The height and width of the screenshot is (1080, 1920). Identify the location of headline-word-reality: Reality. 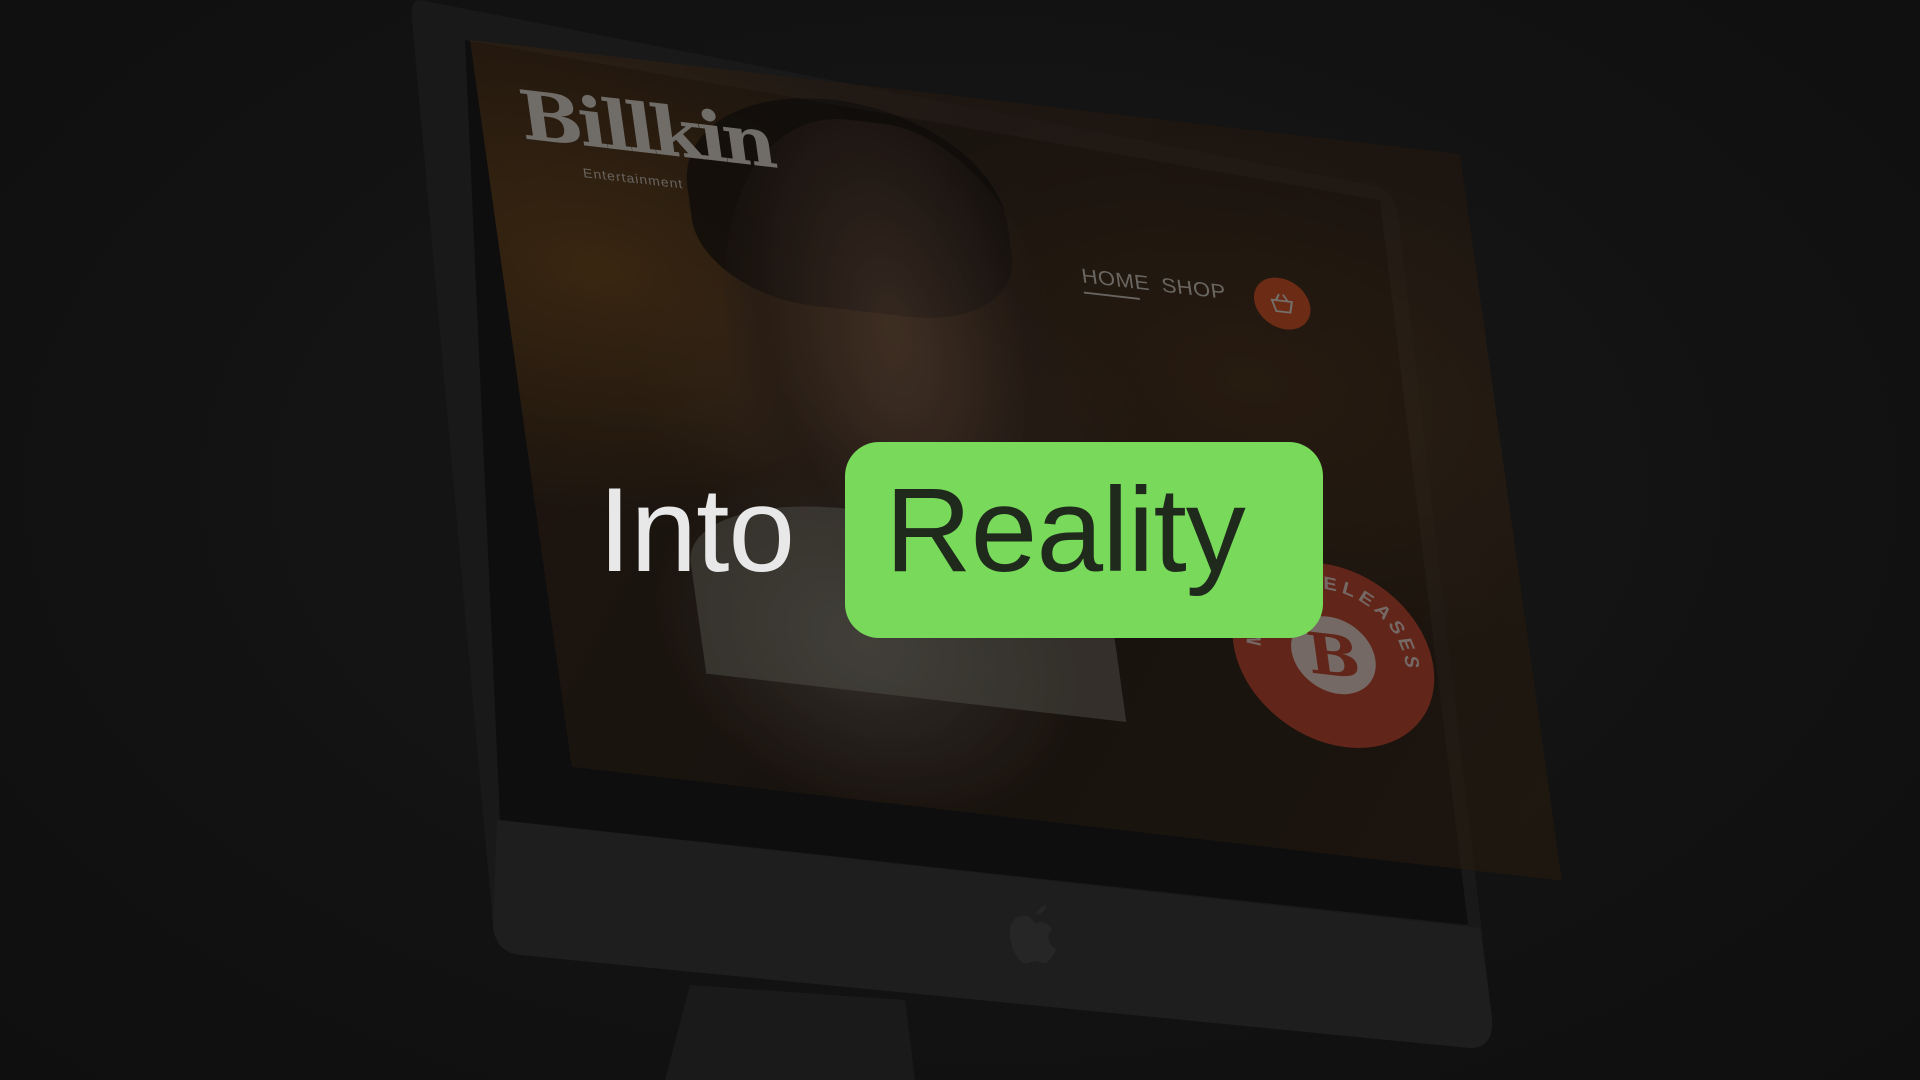
(1065, 530).